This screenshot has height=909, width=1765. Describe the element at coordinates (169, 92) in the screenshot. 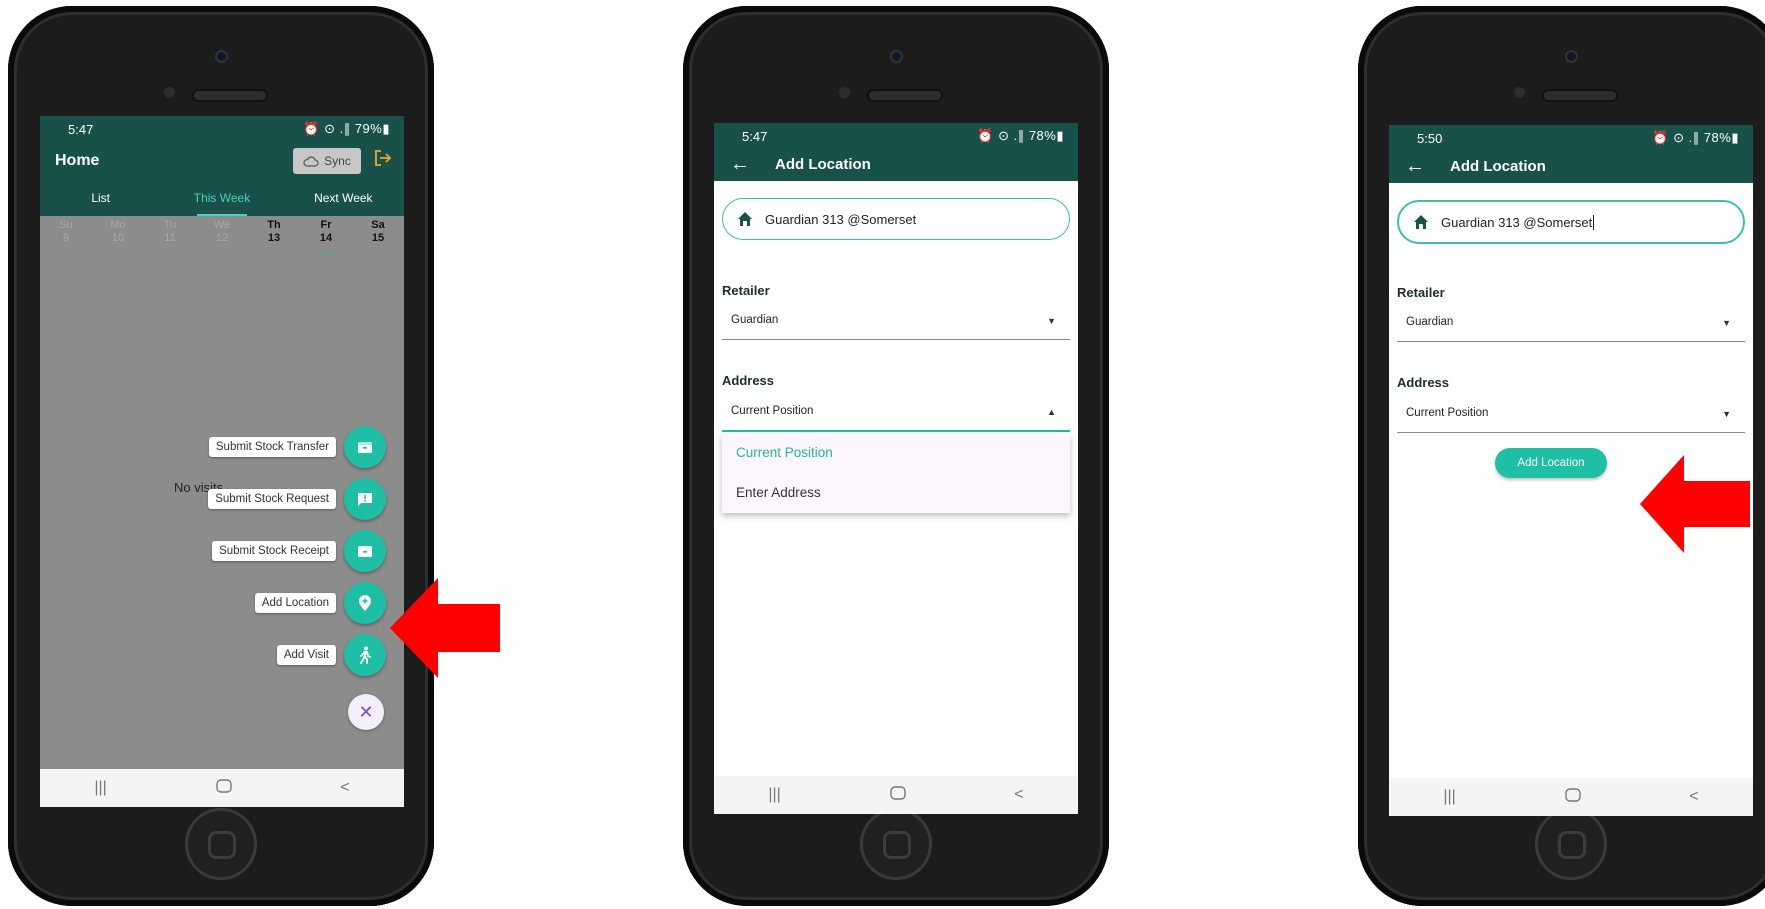

I see `proximity-sensor` at that location.